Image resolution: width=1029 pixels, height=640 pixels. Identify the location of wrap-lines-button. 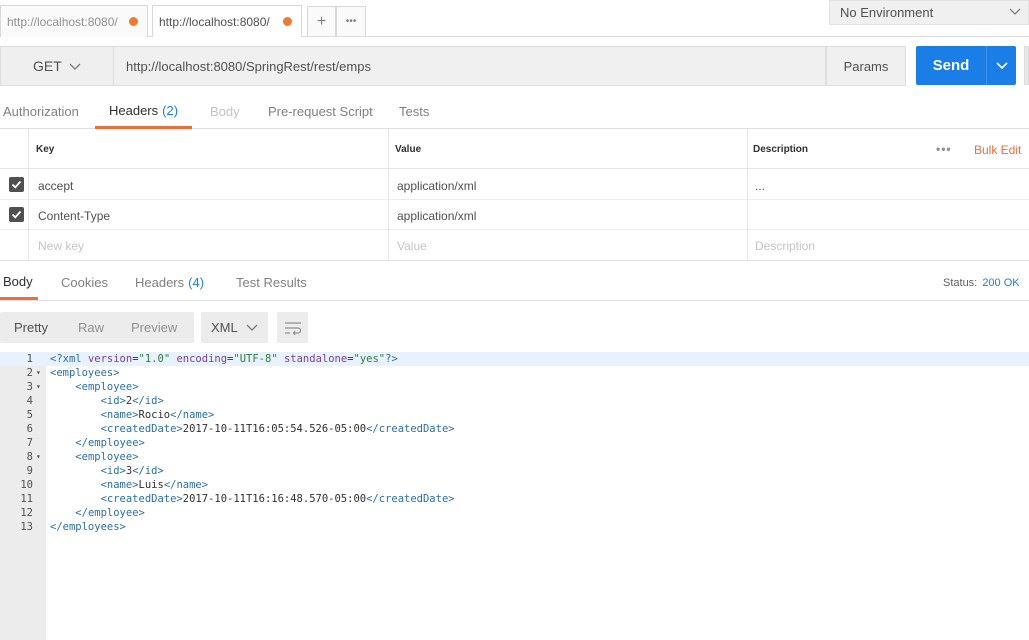
(292, 327).